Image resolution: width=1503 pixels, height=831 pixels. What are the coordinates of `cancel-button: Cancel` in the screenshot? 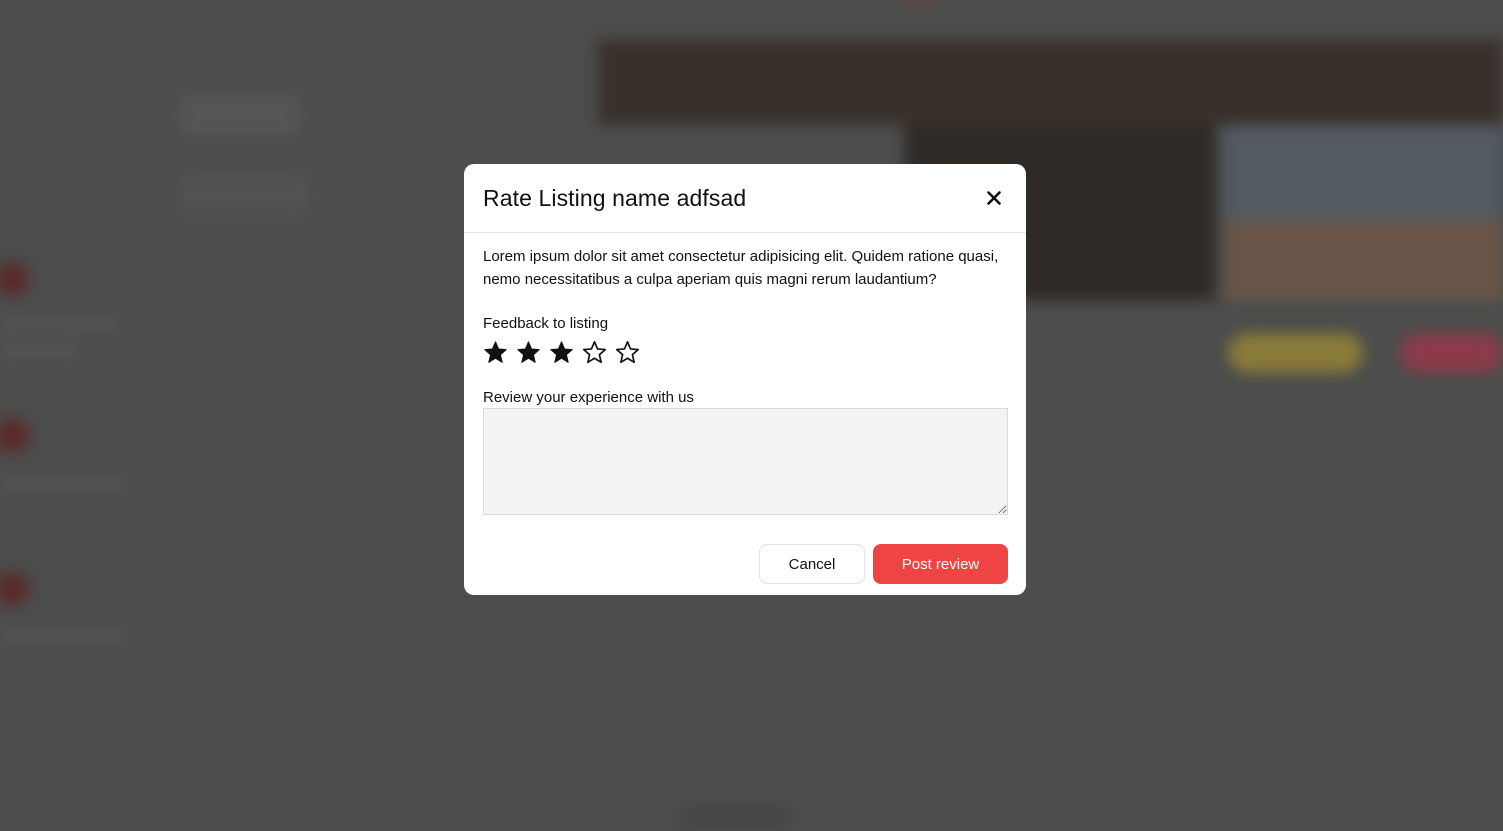 It's located at (812, 564).